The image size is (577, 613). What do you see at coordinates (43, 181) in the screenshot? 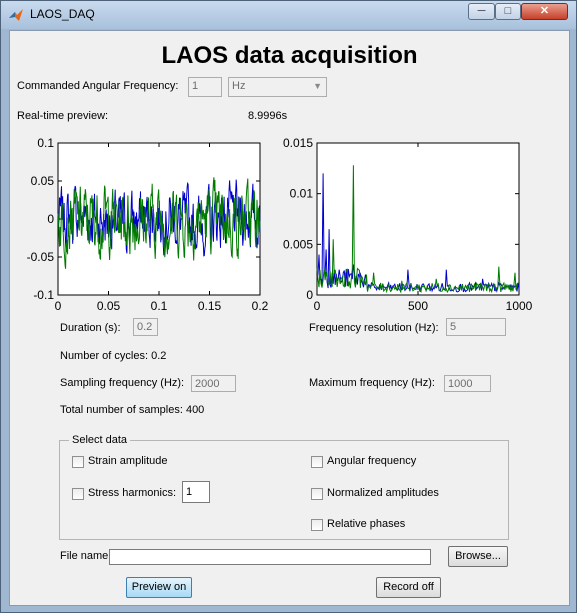
I see `time-y-tick-label: 0.05` at bounding box center [43, 181].